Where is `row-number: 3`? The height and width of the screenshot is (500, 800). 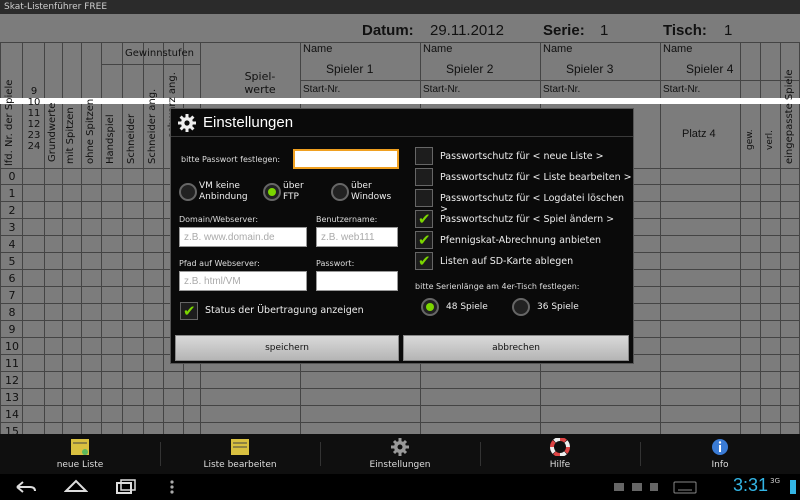 row-number: 3 is located at coordinates (12, 227).